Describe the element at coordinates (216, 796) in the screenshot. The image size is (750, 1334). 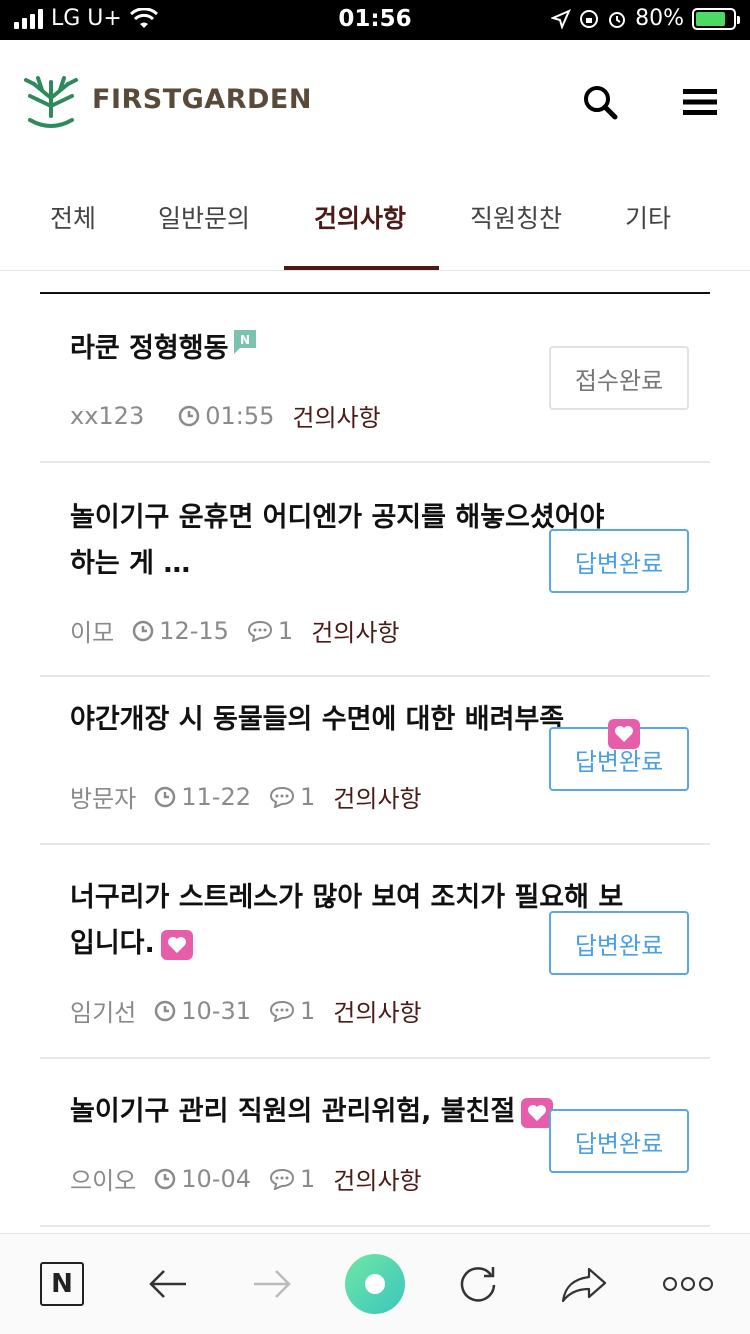
I see `post-time: 11-22` at that location.